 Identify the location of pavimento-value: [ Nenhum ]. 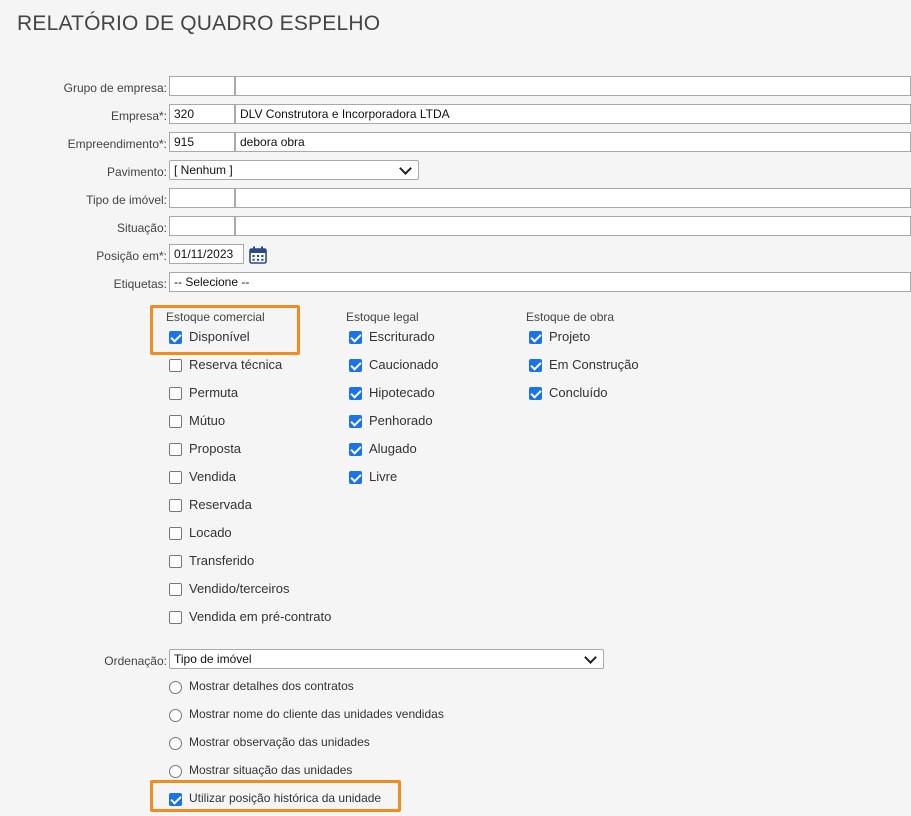
(203, 170).